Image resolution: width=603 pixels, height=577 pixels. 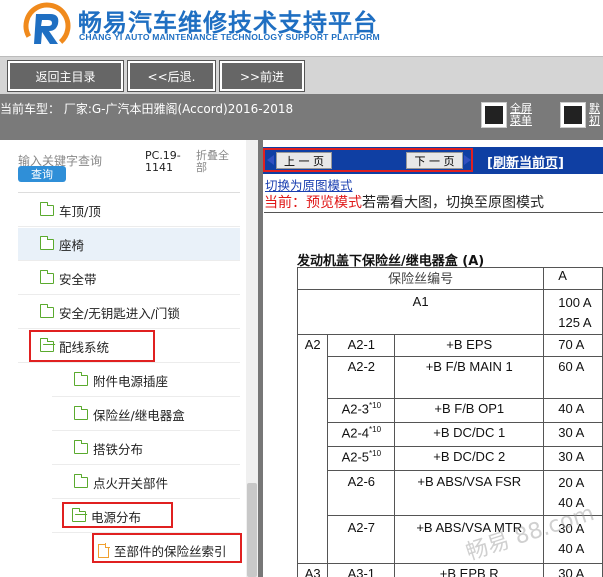 I want to click on divider, so click(x=129, y=192).